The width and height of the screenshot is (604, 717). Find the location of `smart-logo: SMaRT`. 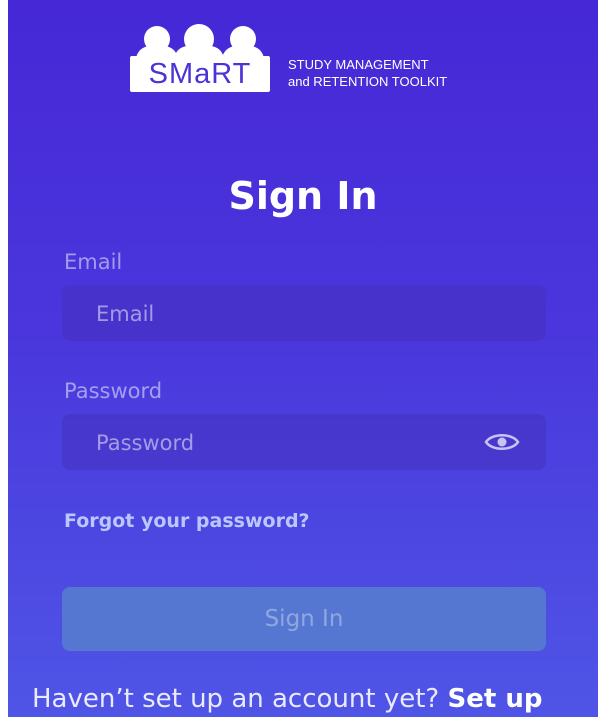

smart-logo: SMaRT is located at coordinates (200, 58).